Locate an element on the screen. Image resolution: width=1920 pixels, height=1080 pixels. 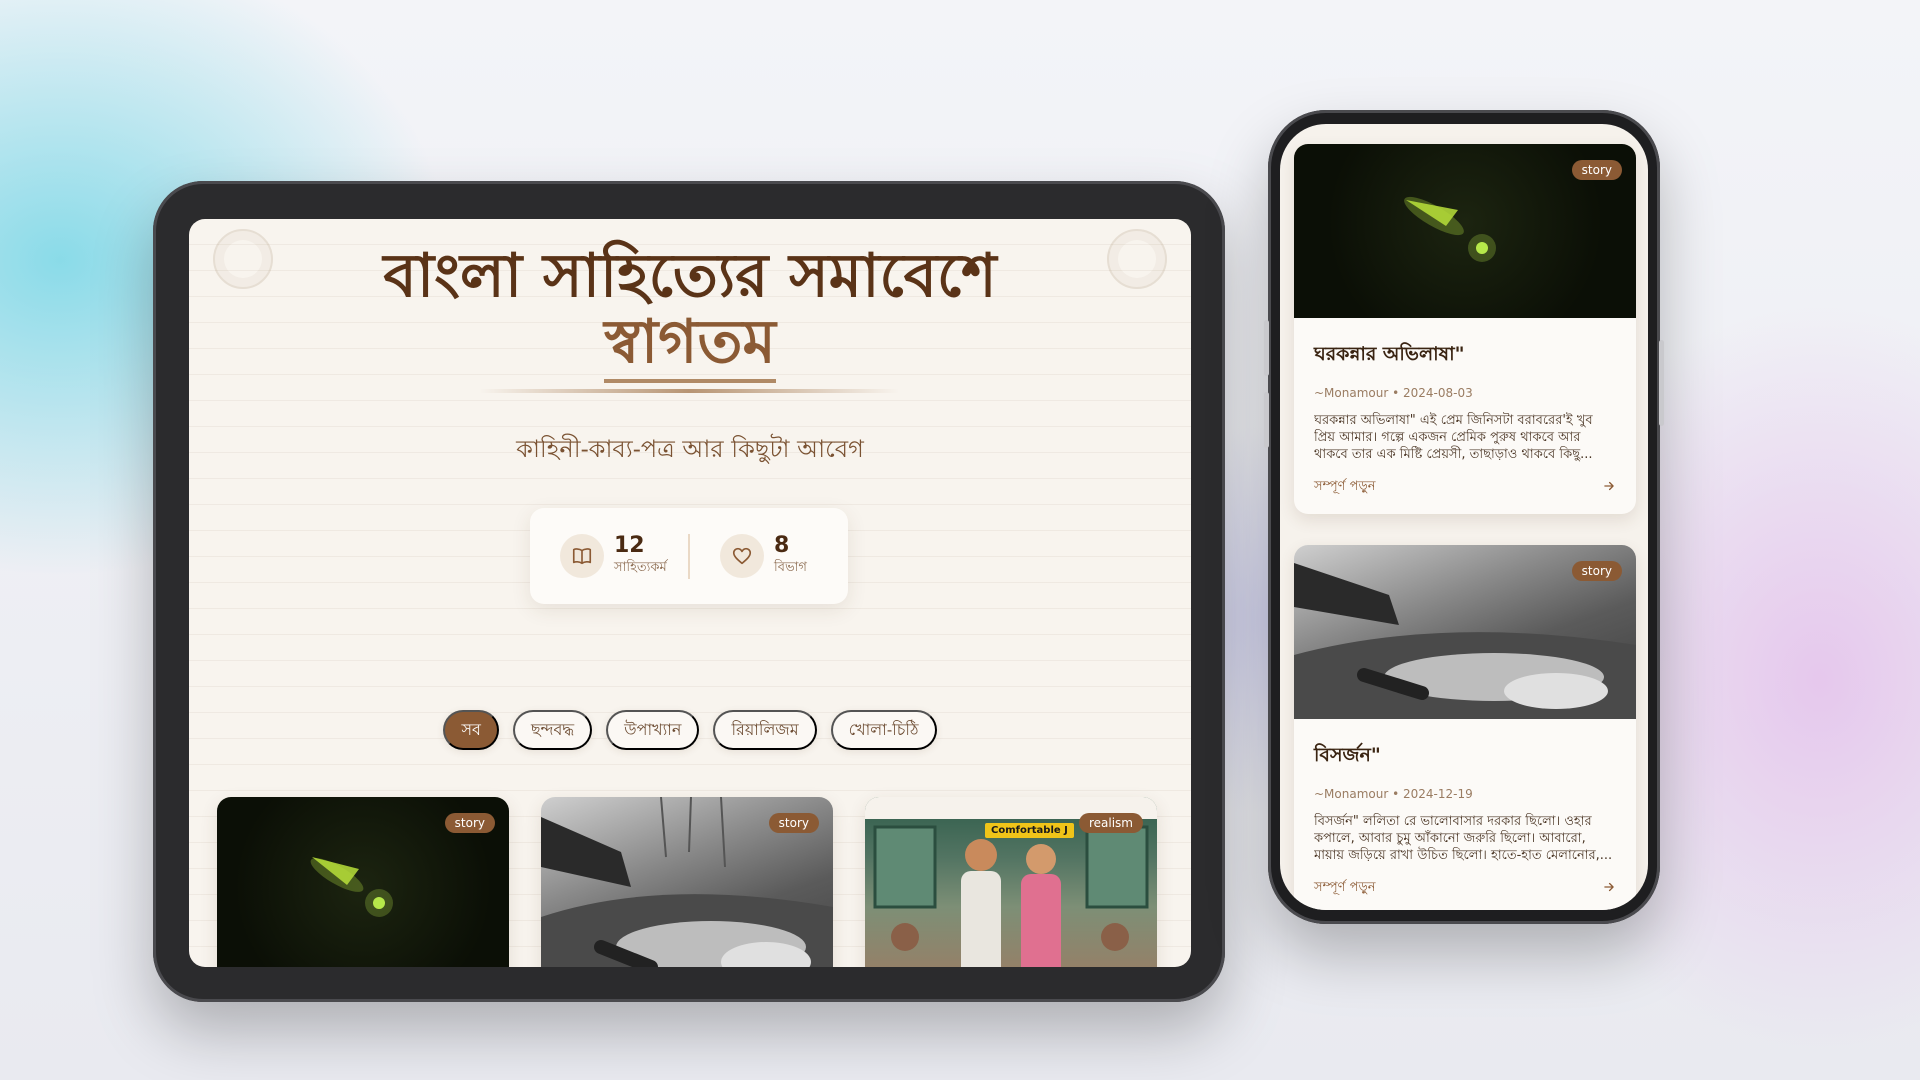
story-meta: ~Monamour • 2024-12-19 is located at coordinates (1393, 794).